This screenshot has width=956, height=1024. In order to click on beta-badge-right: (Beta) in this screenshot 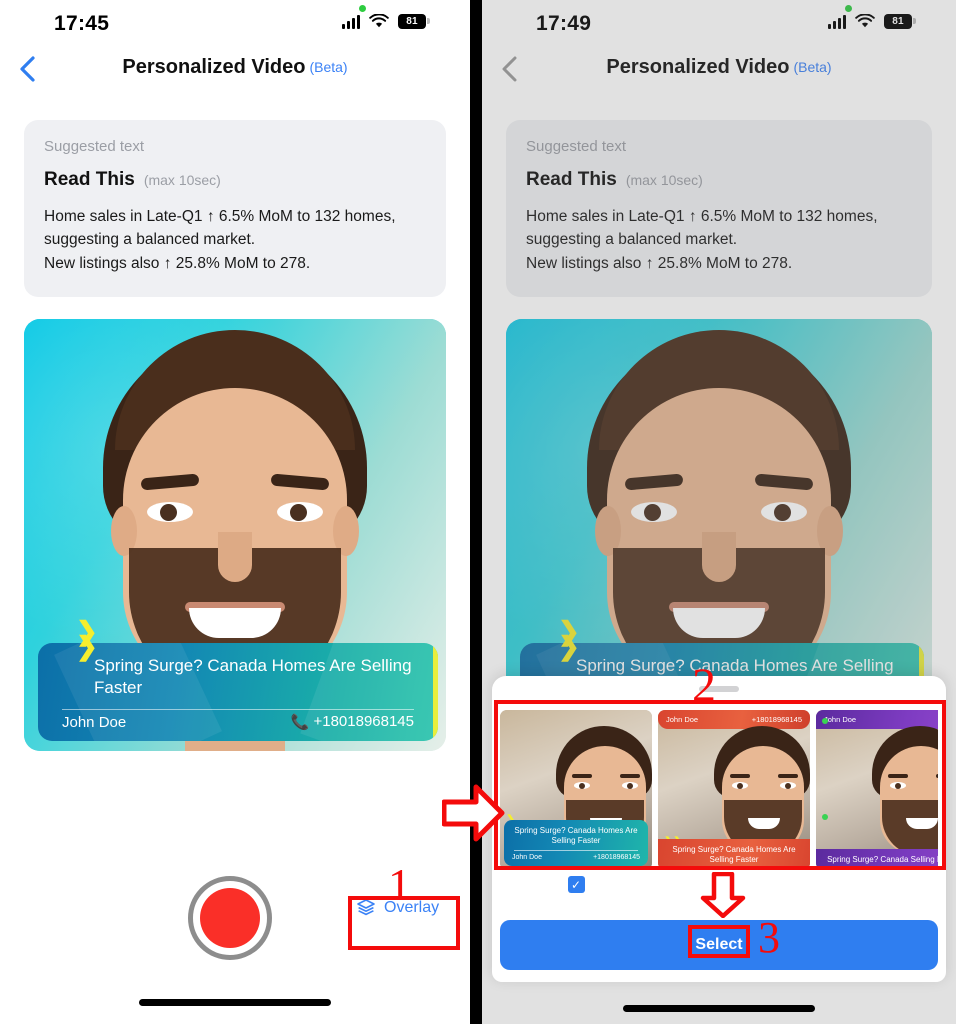, I will do `click(812, 67)`.